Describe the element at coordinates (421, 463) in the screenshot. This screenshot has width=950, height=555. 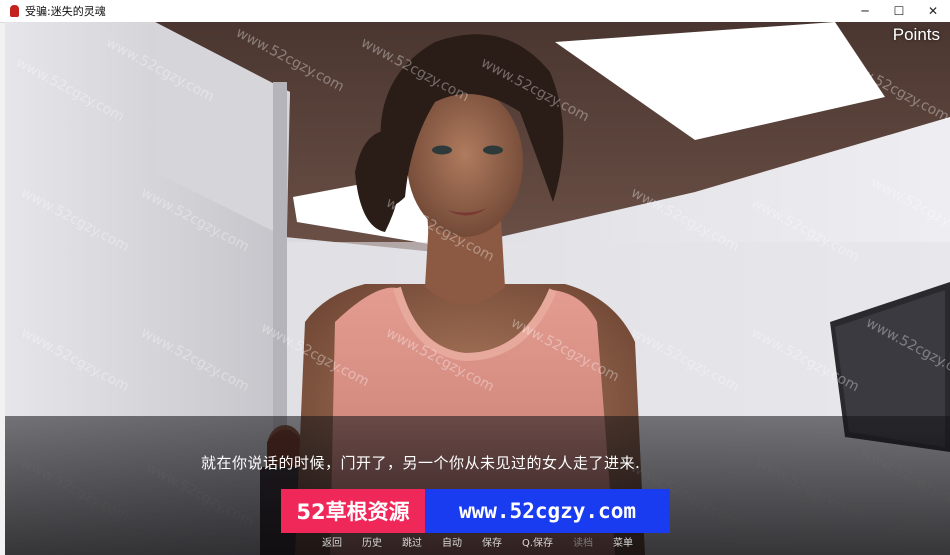
I see `dialogue-text: 就在你说话的时候，门开了，另一个你从未见过的女人走了进来.` at that location.